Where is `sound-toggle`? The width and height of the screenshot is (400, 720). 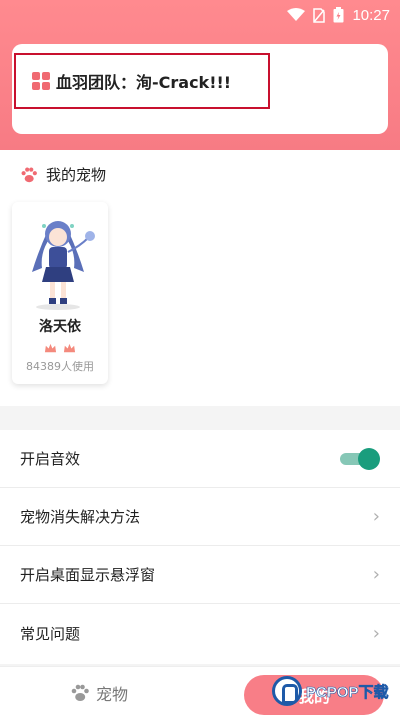 sound-toggle is located at coordinates (360, 458).